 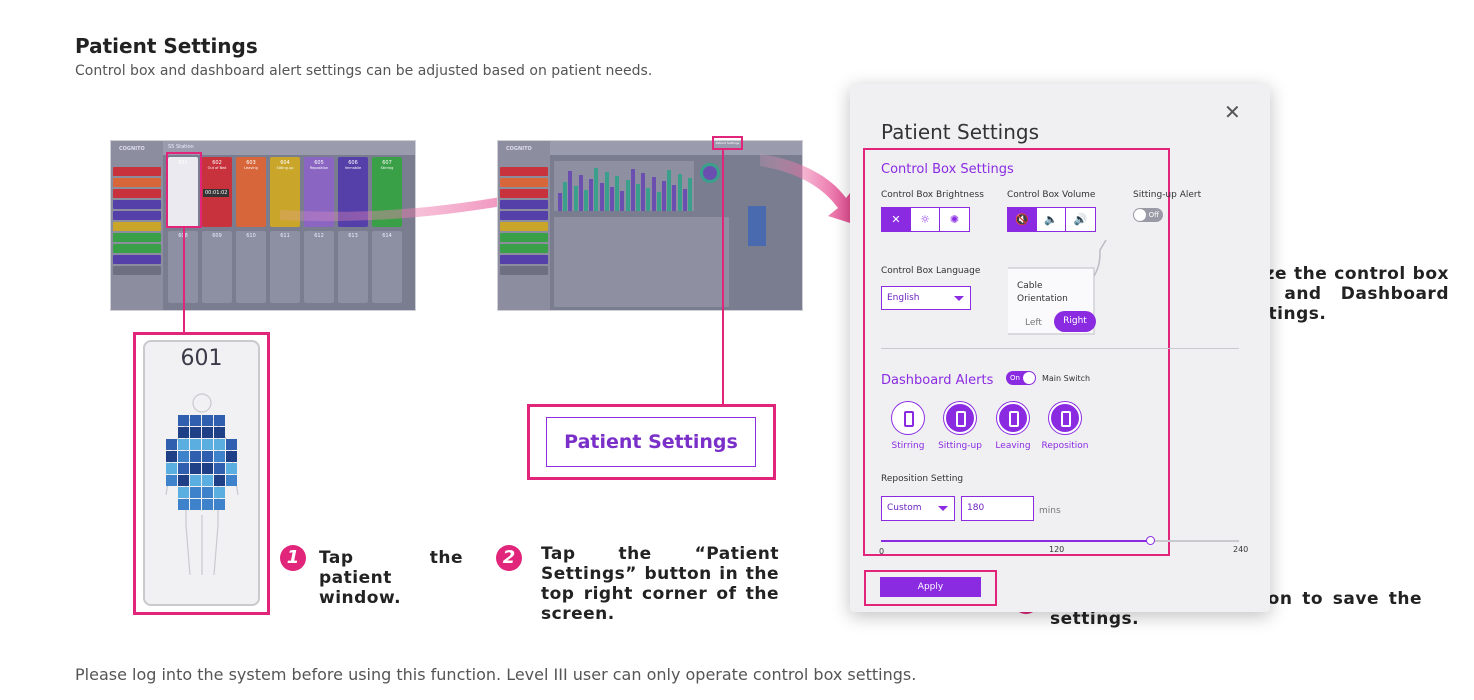 What do you see at coordinates (353, 267) in the screenshot?
I see `bed-card: 613` at bounding box center [353, 267].